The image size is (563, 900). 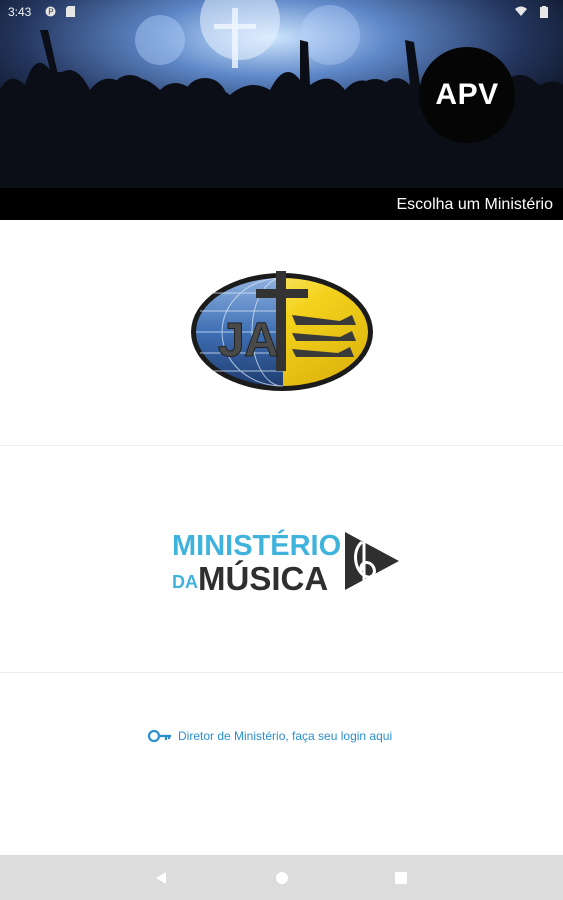 I want to click on svg-text: P, so click(x=50, y=12).